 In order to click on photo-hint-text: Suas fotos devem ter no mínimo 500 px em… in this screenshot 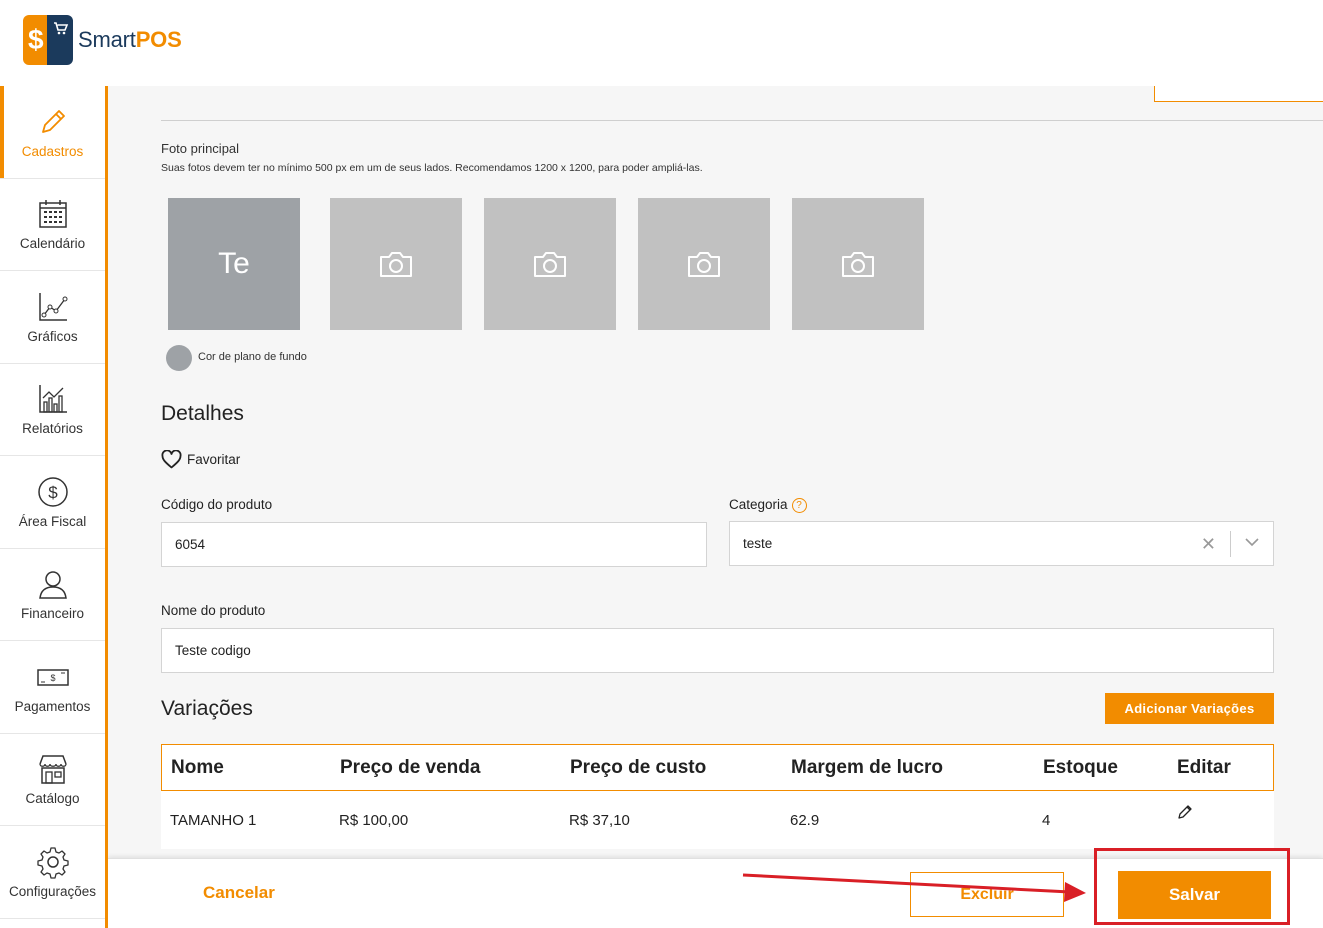, I will do `click(432, 168)`.